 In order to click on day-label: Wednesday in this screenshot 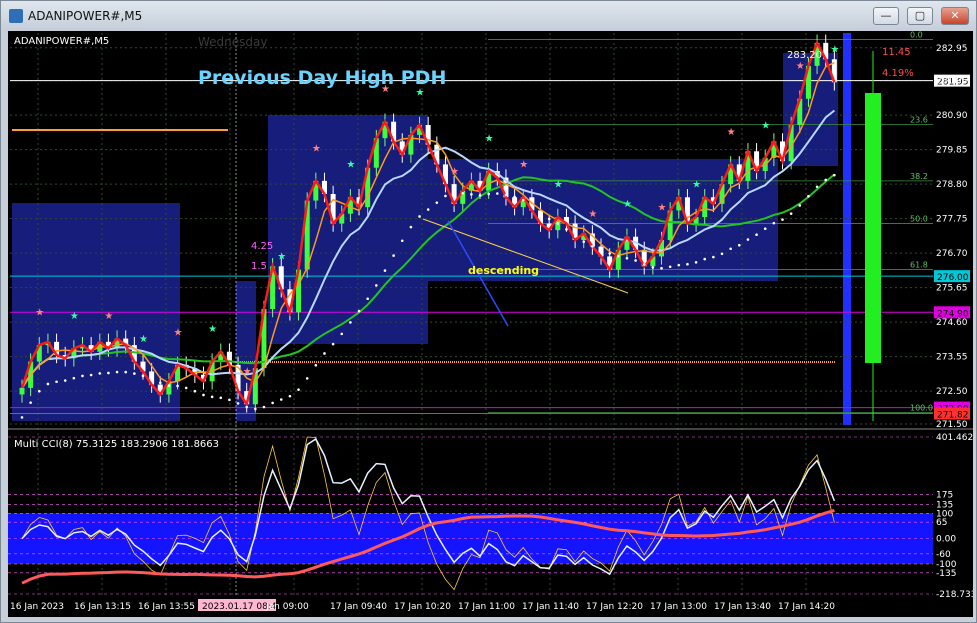, I will do `click(232, 42)`.